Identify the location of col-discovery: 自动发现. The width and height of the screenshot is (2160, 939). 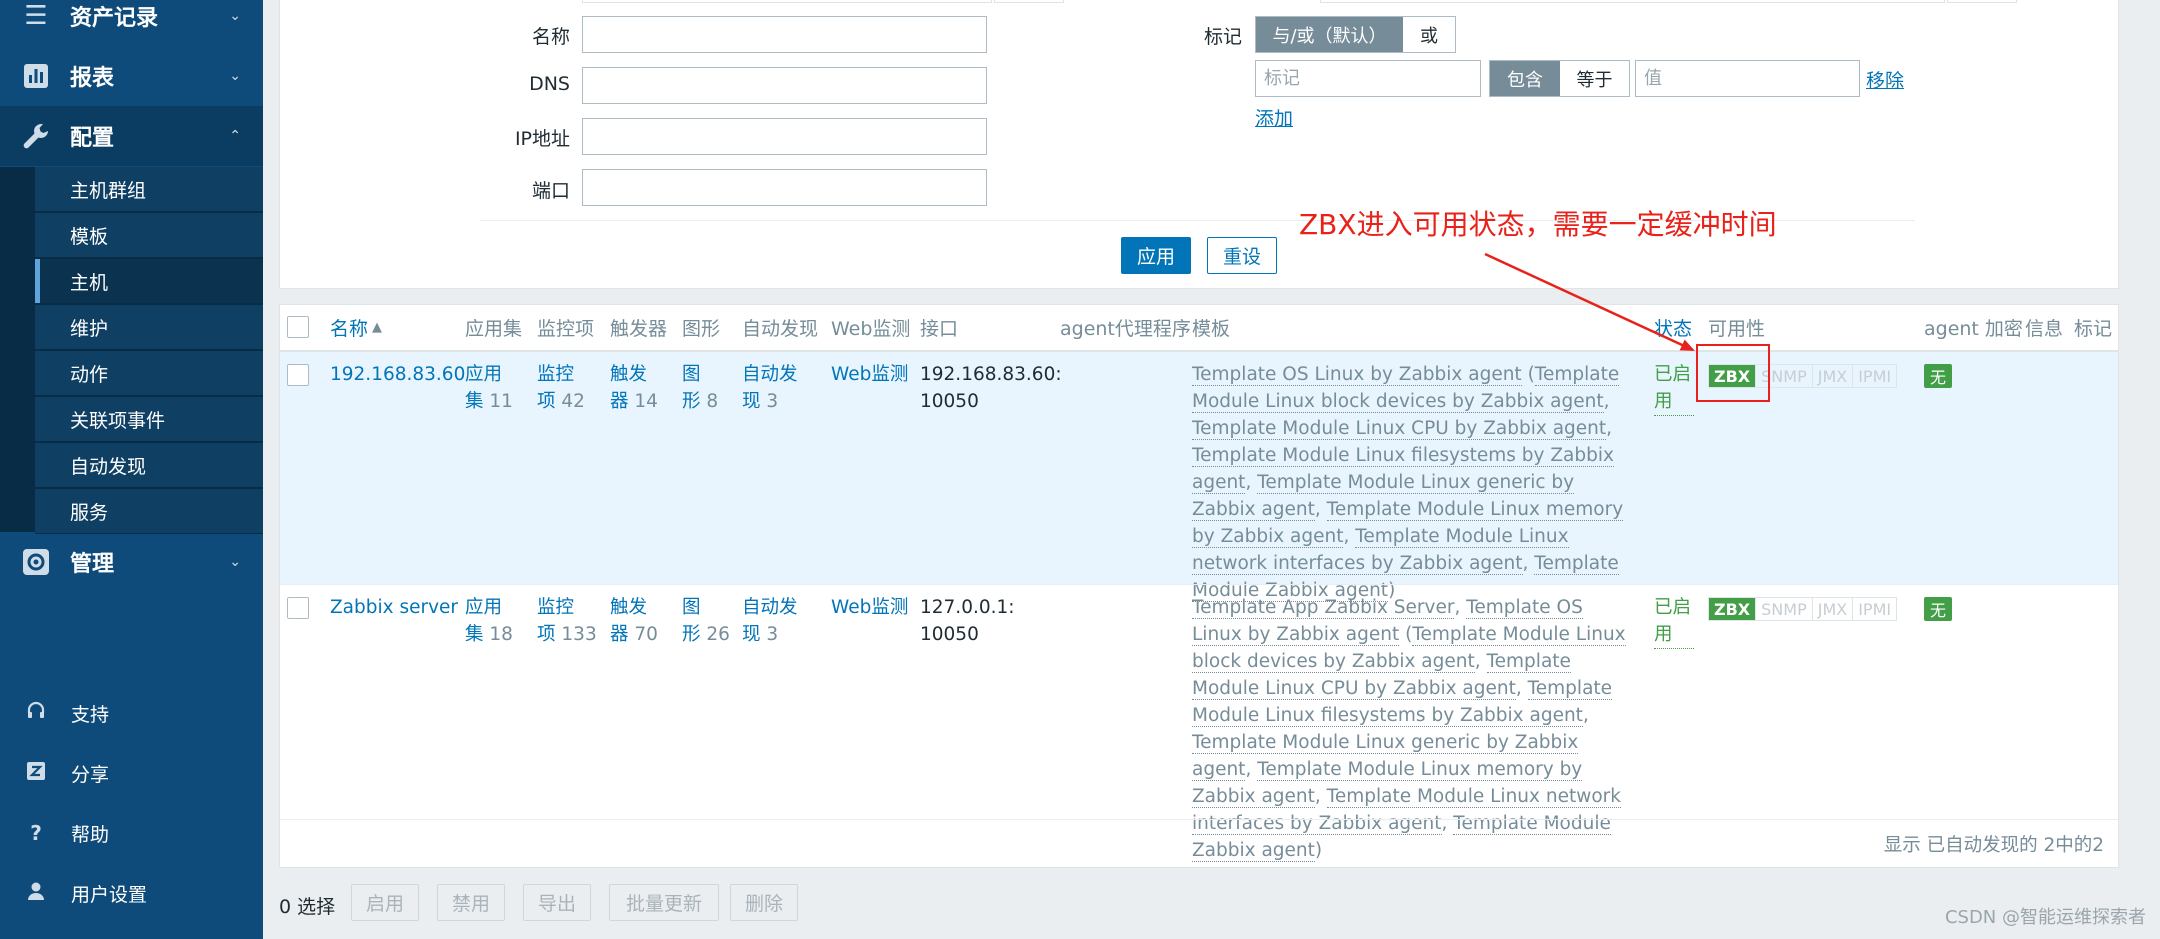
(780, 329).